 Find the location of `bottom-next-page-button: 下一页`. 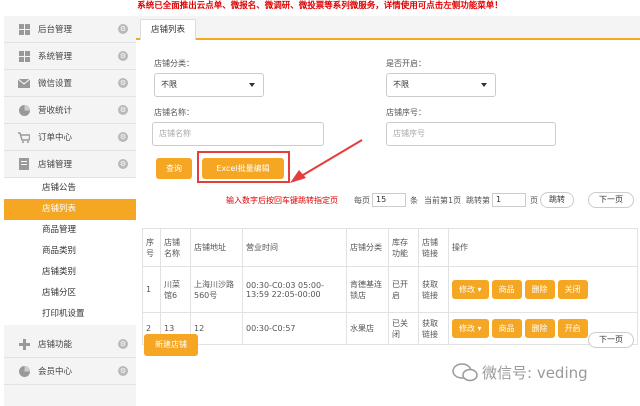

bottom-next-page-button: 下一页 is located at coordinates (611, 340).